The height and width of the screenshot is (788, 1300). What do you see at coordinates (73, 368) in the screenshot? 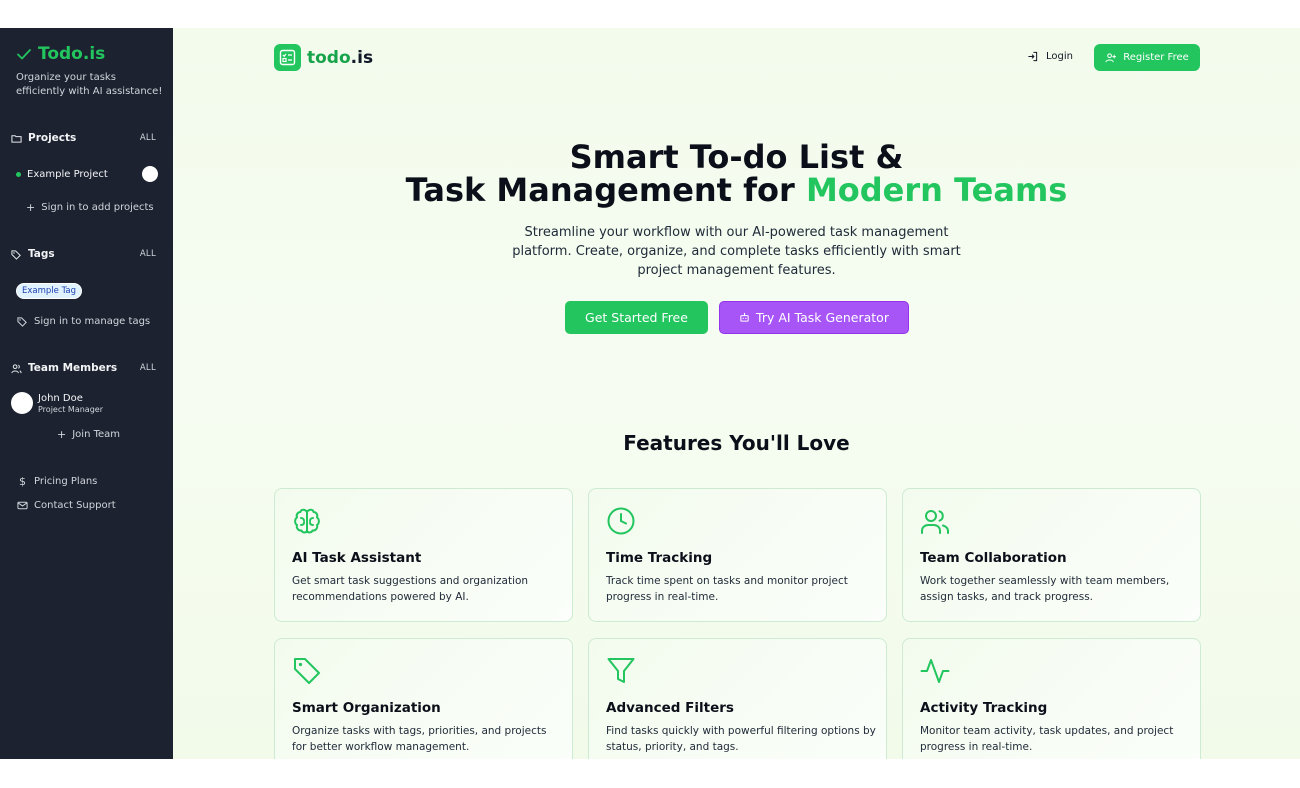
I see `team-title: Team Members` at bounding box center [73, 368].